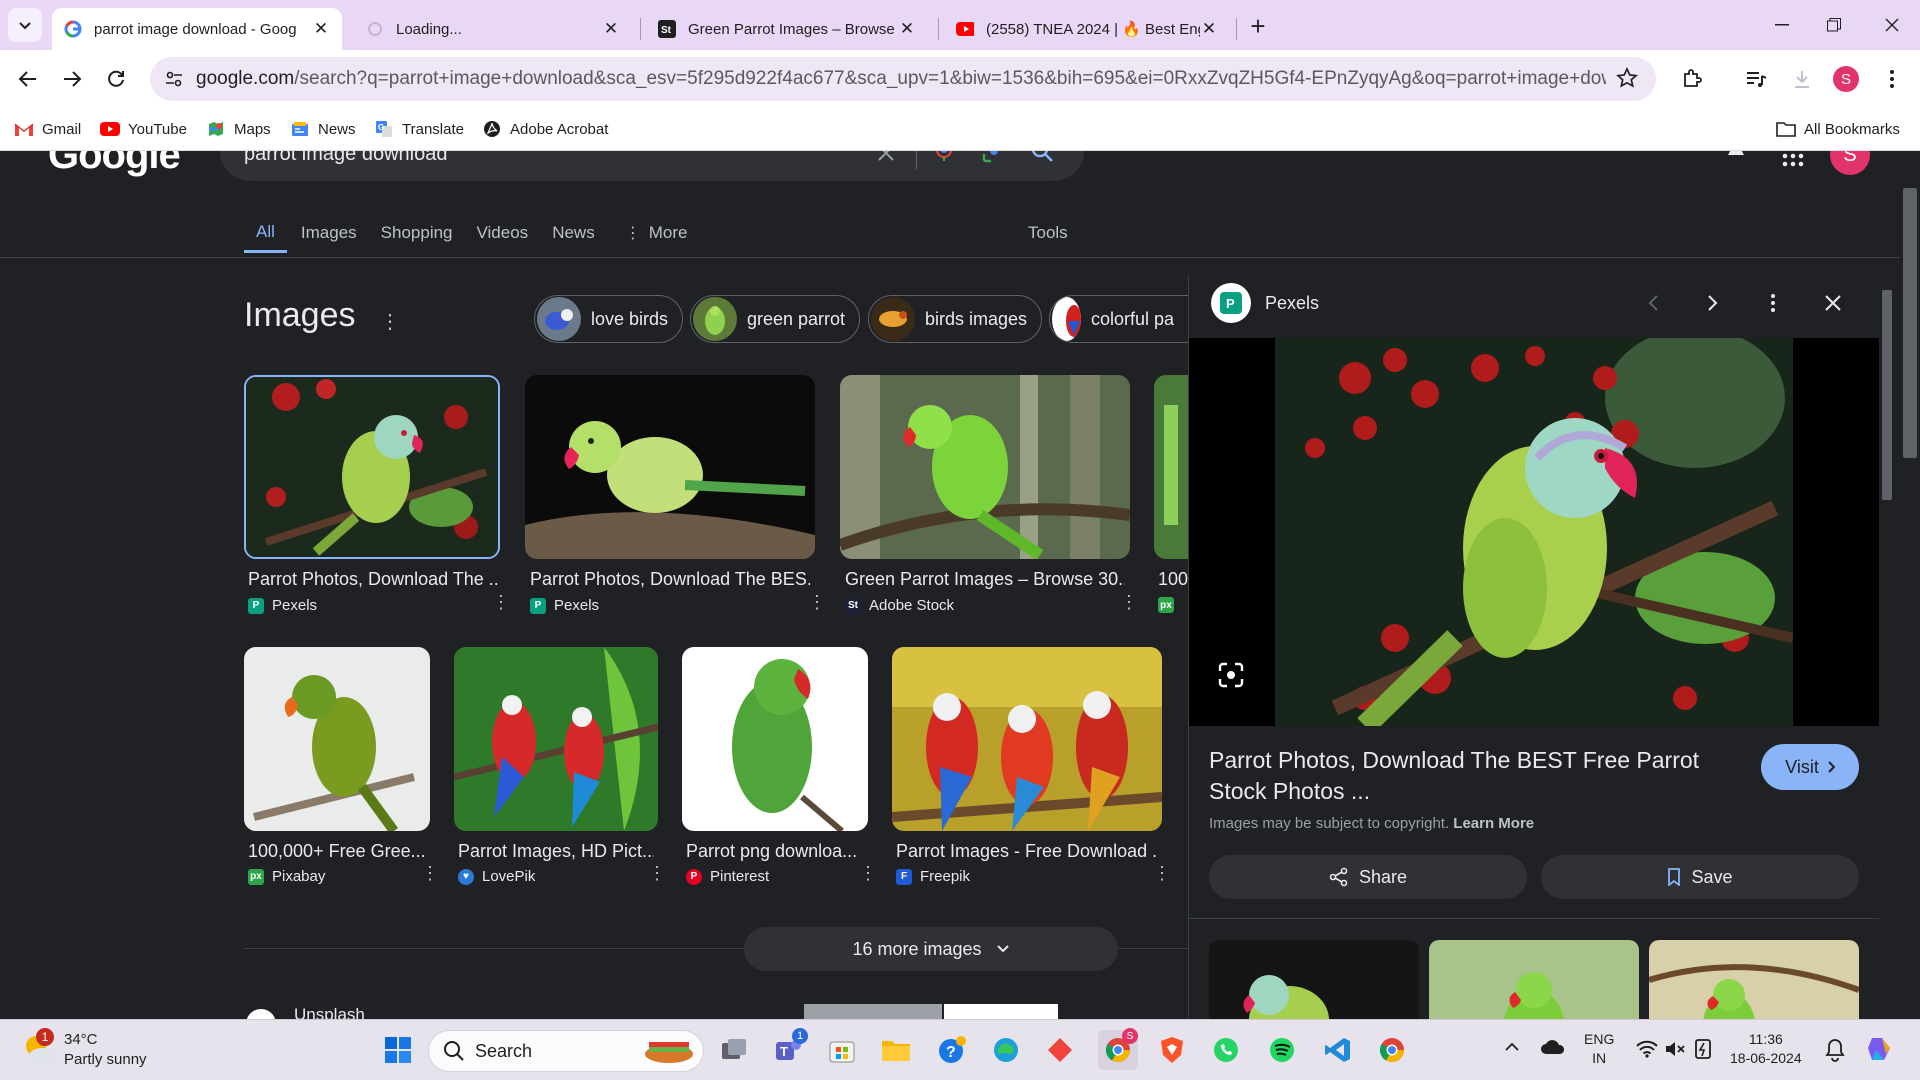 This screenshot has height=1080, width=1920. What do you see at coordinates (1675, 1049) in the screenshot?
I see `volume-muted-icon` at bounding box center [1675, 1049].